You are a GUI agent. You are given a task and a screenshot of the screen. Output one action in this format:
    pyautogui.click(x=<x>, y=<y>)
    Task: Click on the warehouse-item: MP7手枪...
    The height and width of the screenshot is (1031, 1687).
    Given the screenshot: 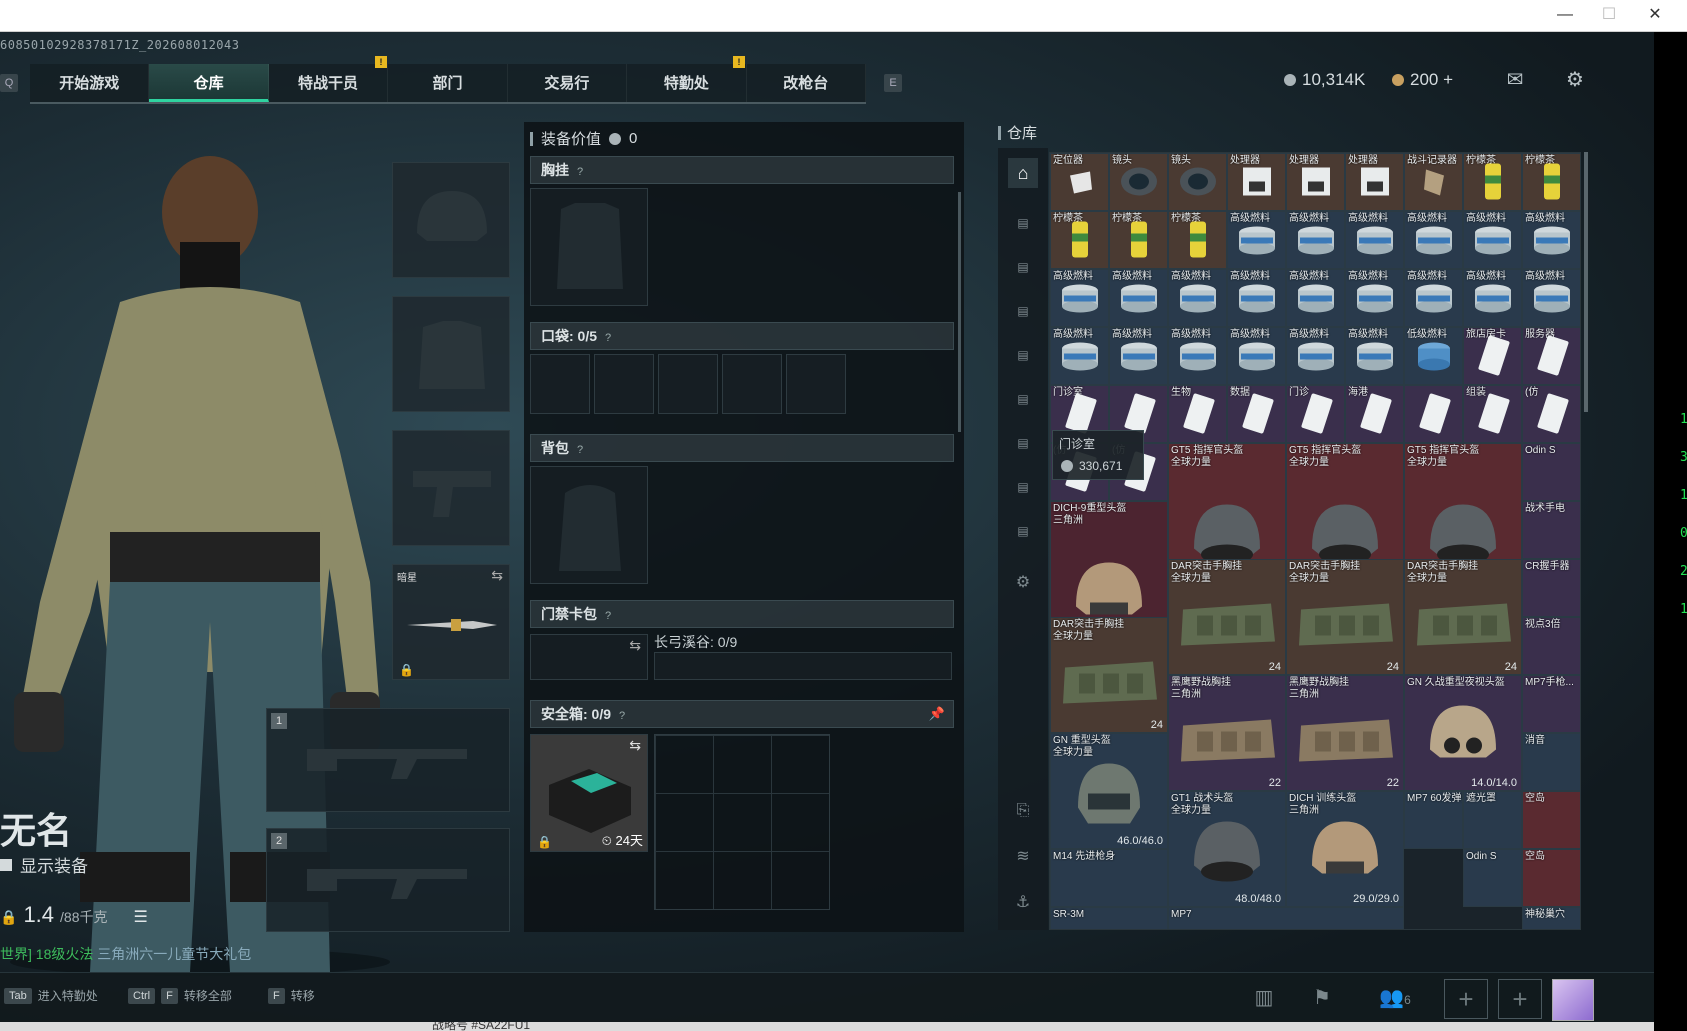 What is the action you would take?
    pyautogui.click(x=1551, y=704)
    